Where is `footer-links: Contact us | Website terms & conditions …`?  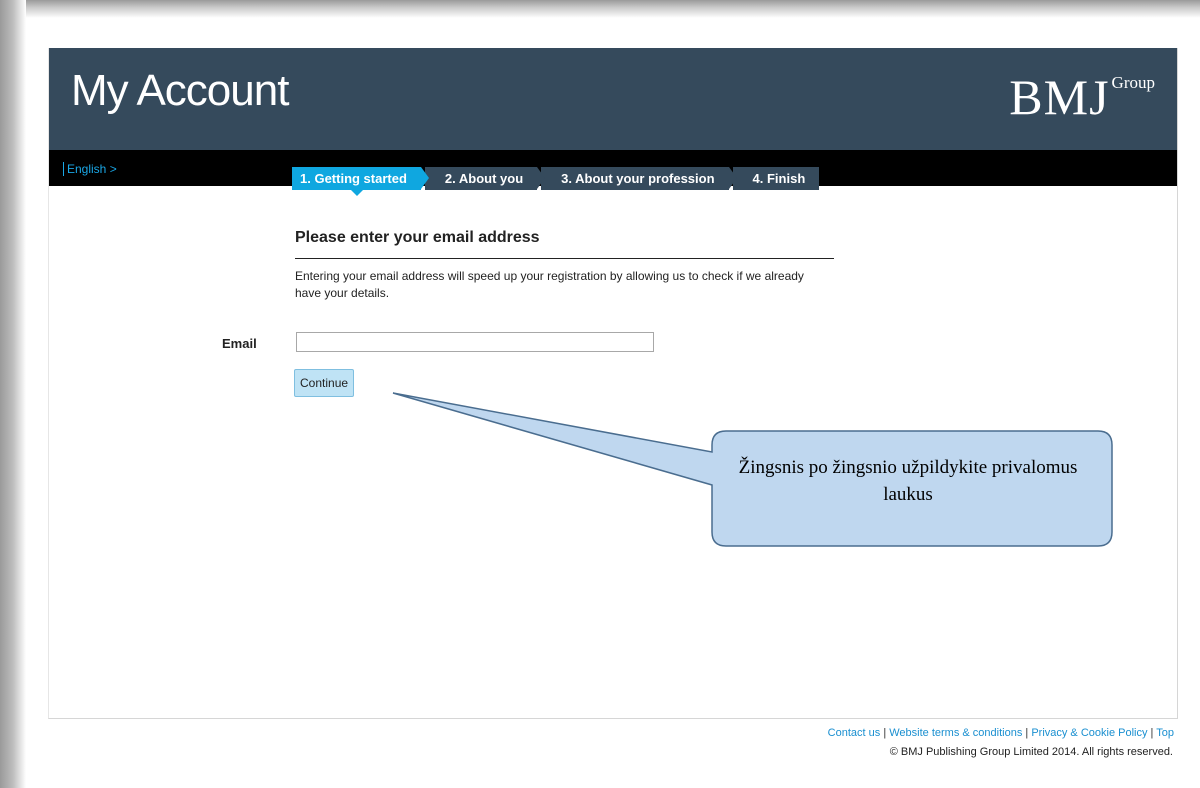 footer-links: Contact us | Website terms & conditions … is located at coordinates (1001, 733).